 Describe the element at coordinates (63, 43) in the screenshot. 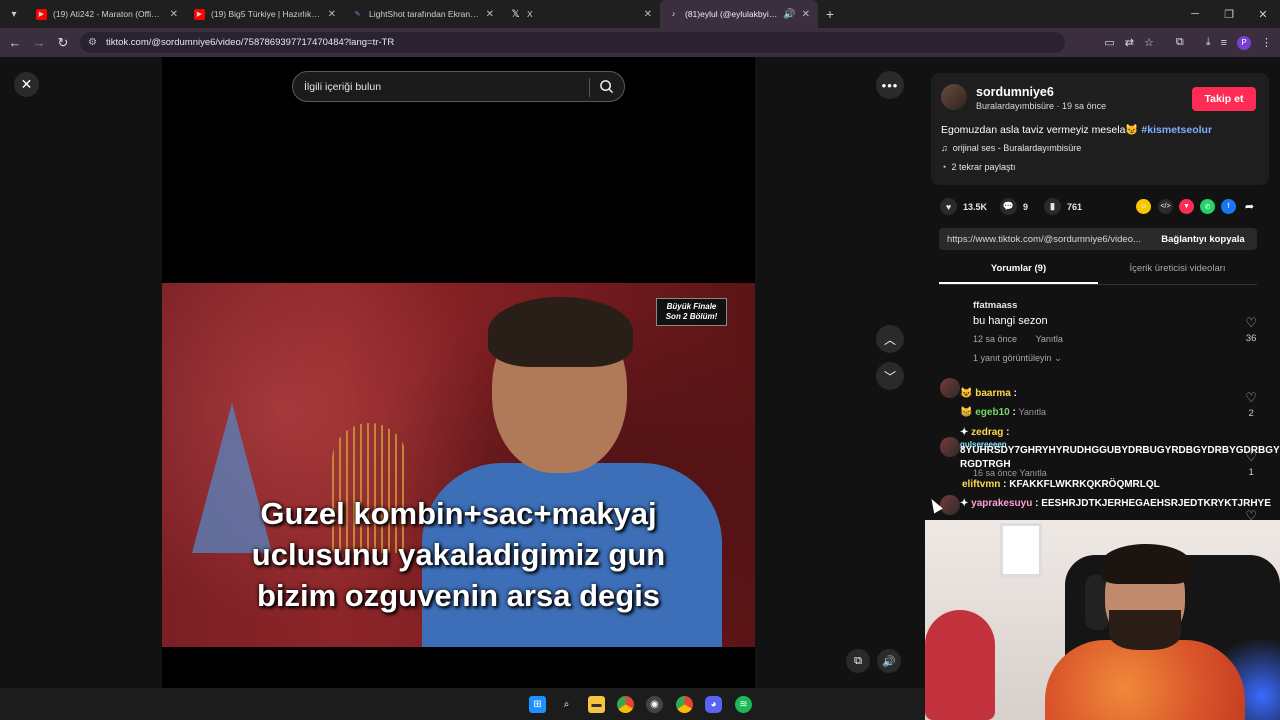

I see `reload-icon: ↻` at that location.